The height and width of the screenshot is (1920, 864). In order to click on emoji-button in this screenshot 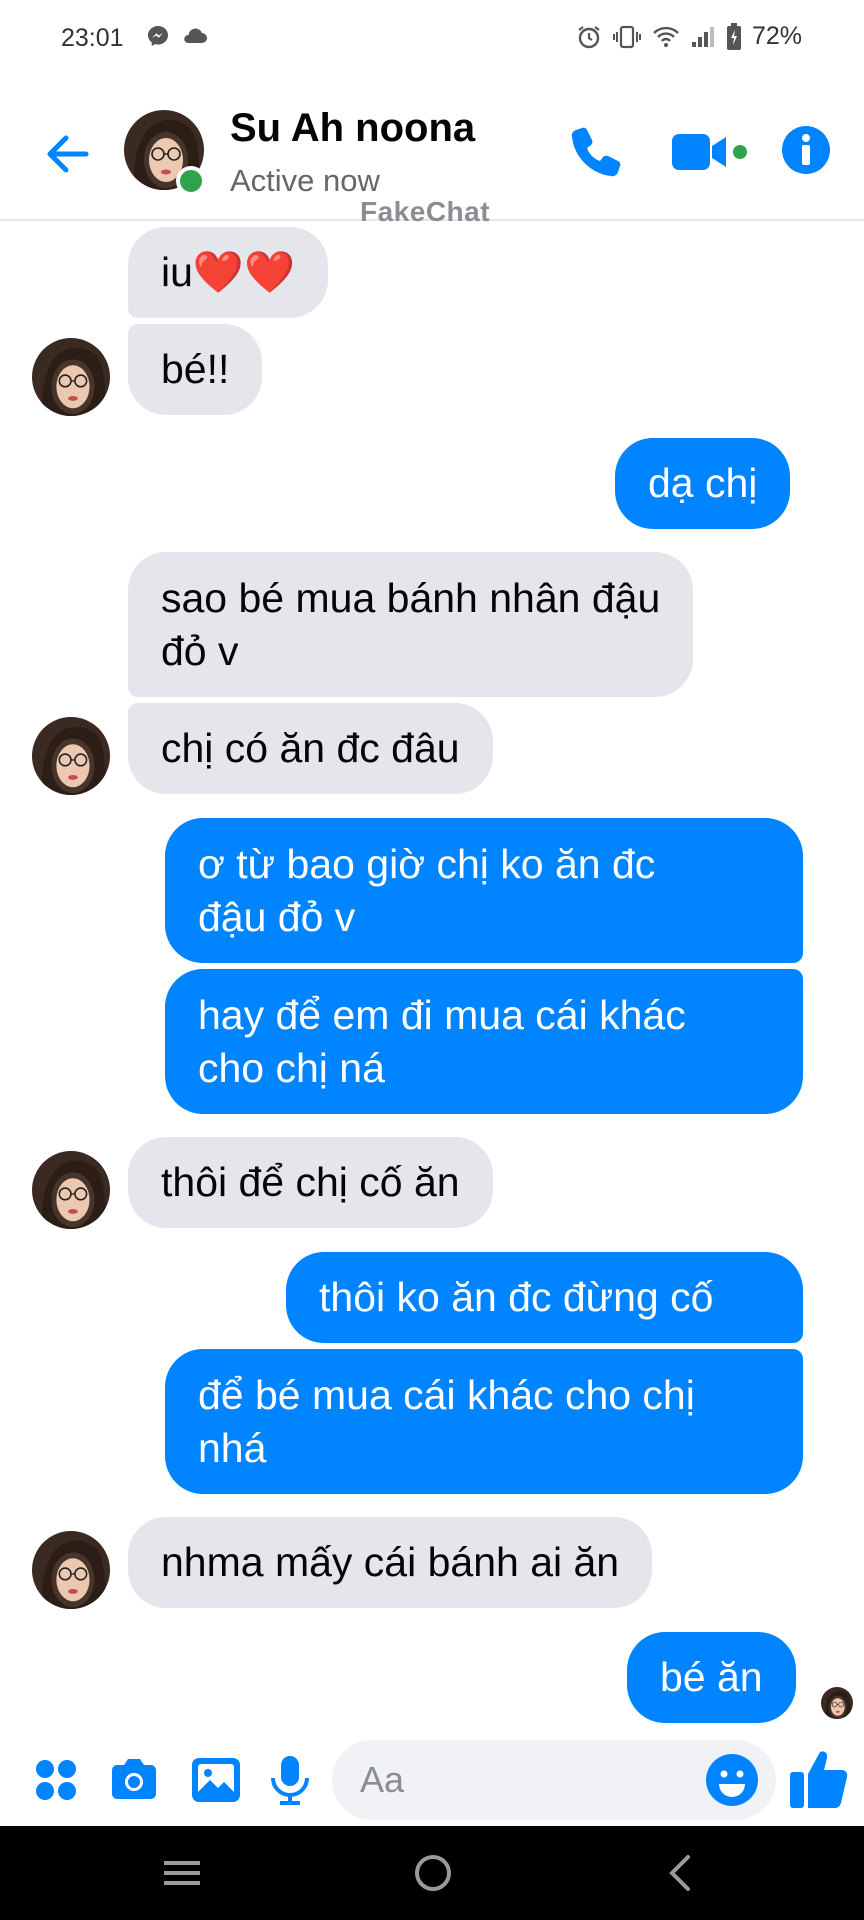, I will do `click(732, 1780)`.